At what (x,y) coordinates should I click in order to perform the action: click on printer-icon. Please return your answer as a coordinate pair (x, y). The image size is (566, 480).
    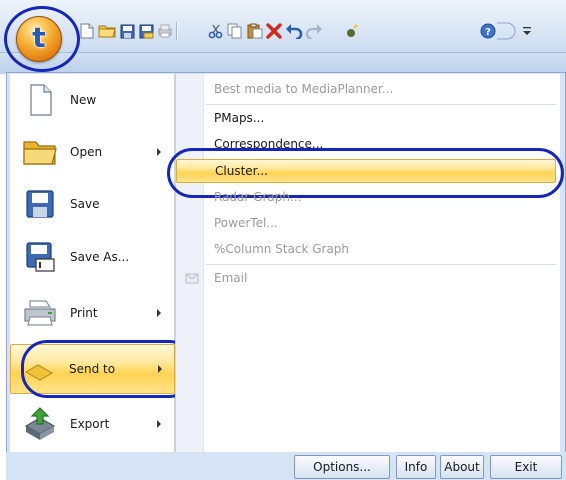
    Looking at the image, I should click on (40, 313).